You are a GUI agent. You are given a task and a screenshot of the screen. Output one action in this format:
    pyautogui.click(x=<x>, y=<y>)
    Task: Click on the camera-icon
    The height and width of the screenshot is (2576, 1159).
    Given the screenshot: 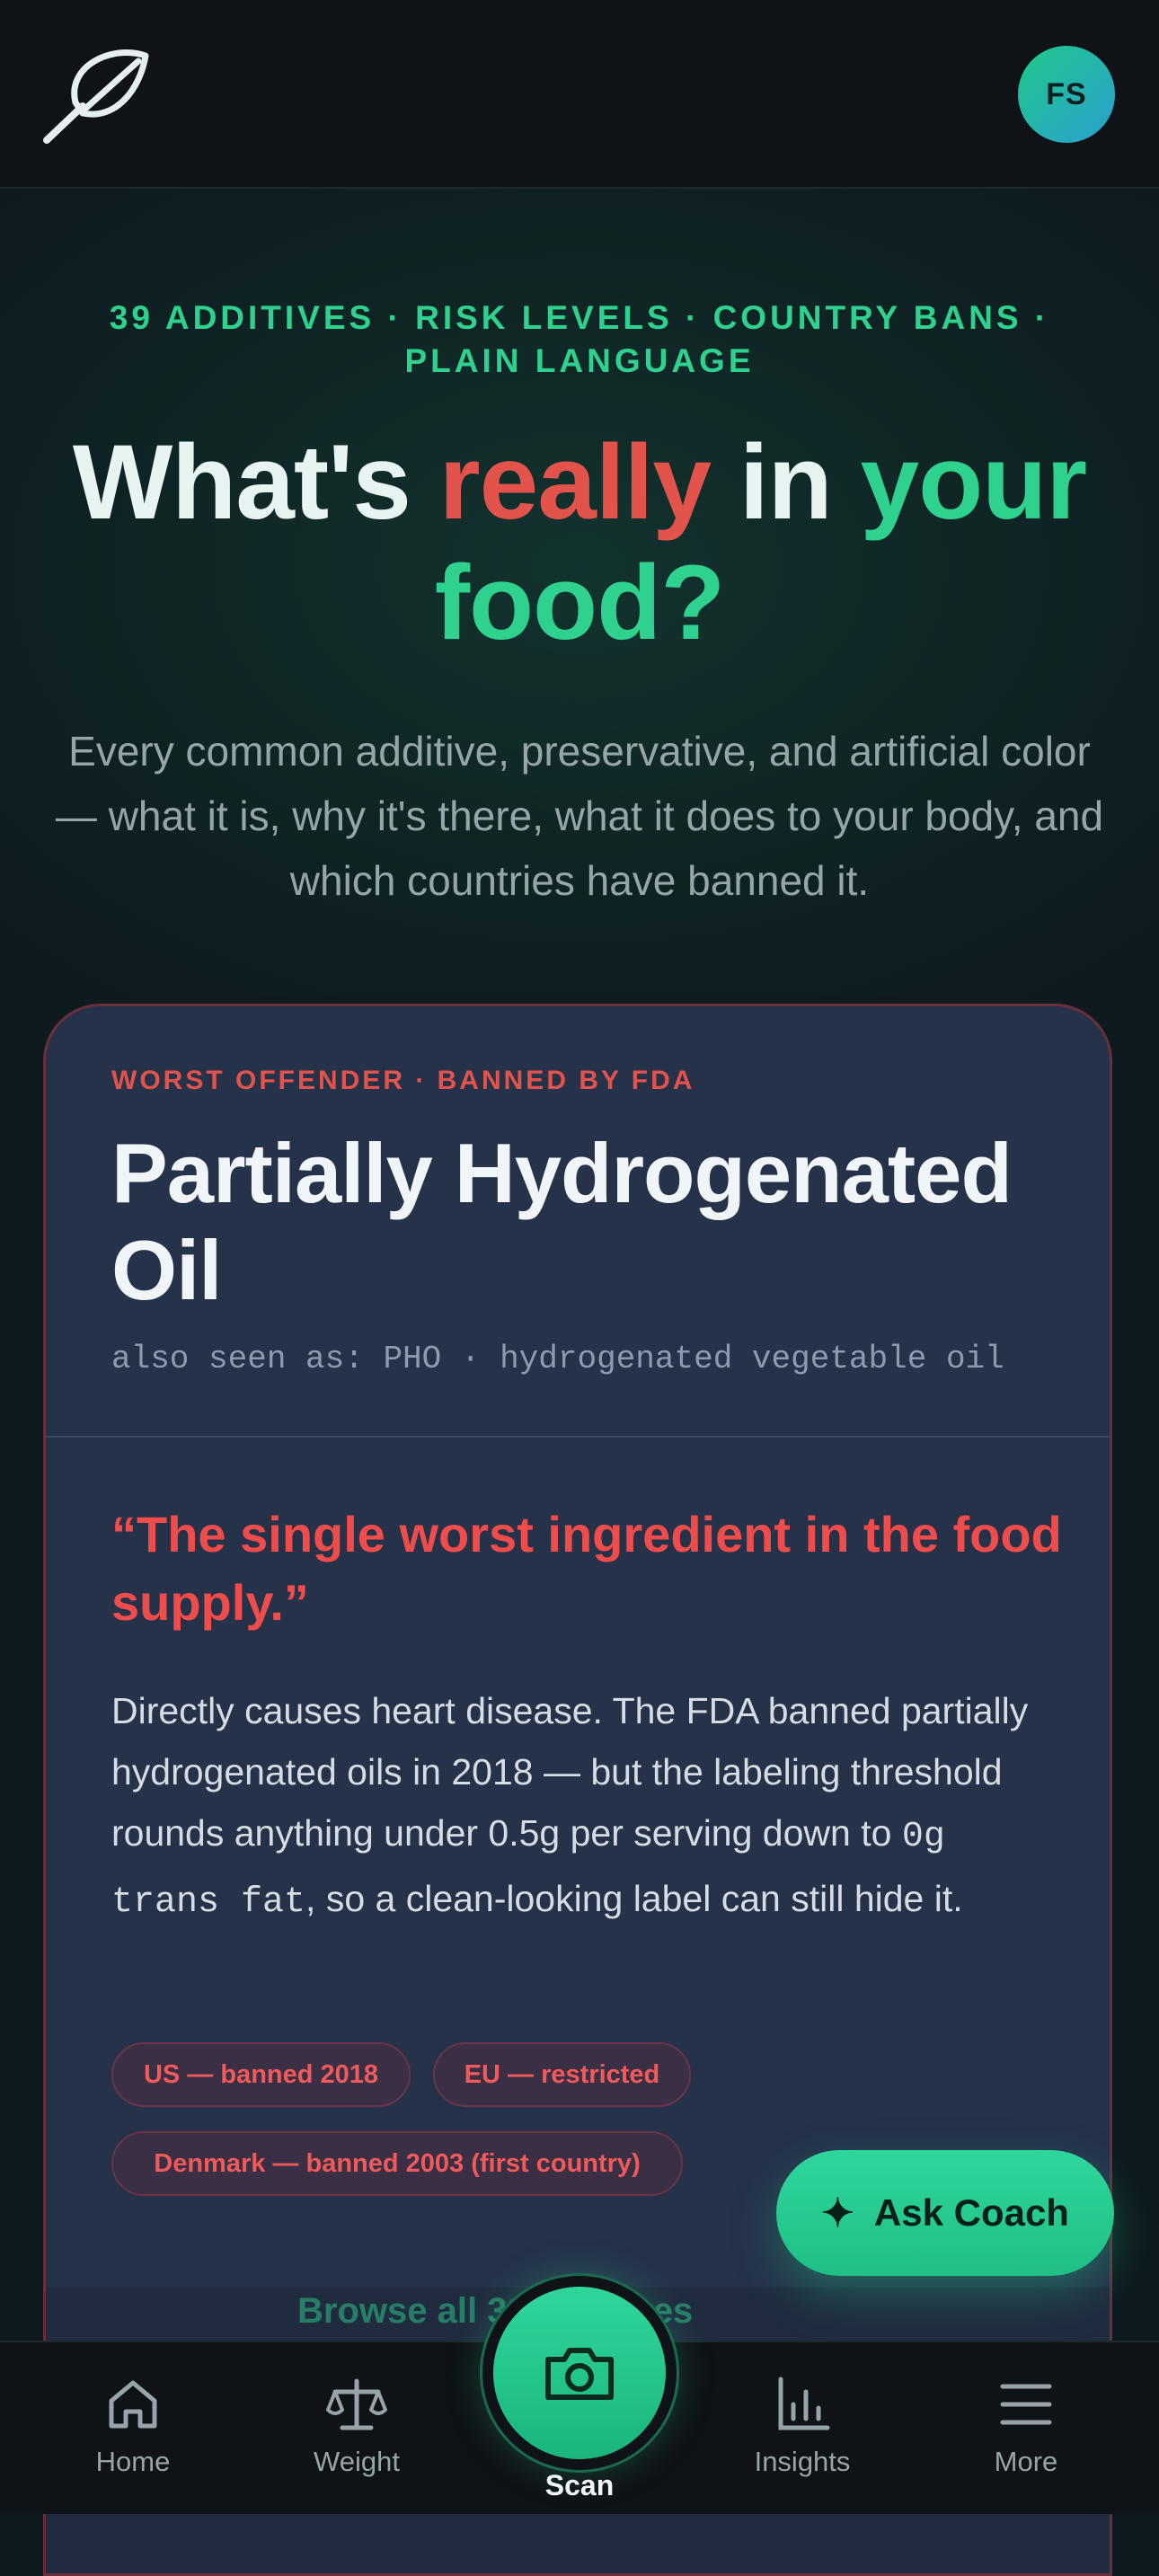 What is the action you would take?
    pyautogui.click(x=579, y=2374)
    